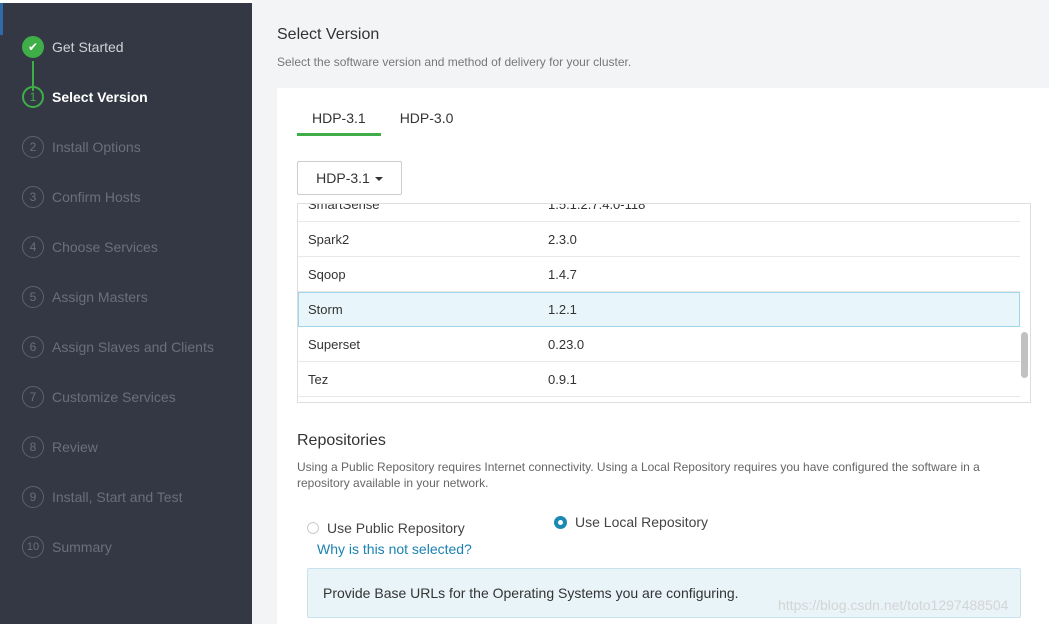 The height and width of the screenshot is (624, 1049). Describe the element at coordinates (318, 379) in the screenshot. I see `service-name: Tez` at that location.